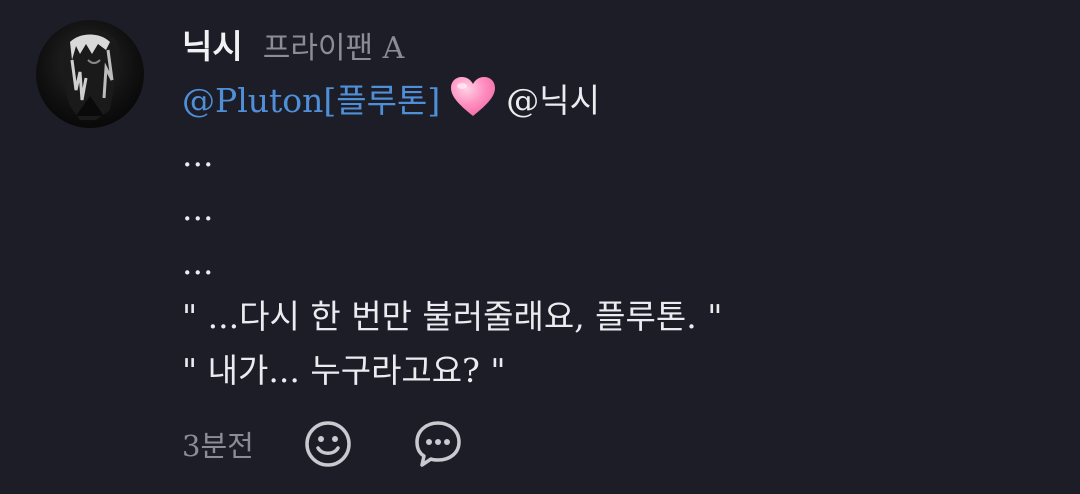 The width and height of the screenshot is (1080, 494). I want to click on comment-button, so click(438, 444).